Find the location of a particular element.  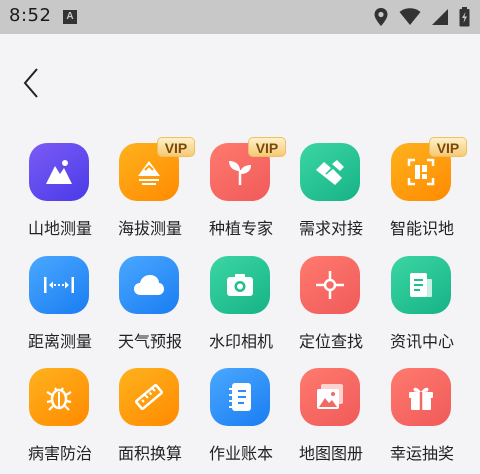

tool-label: 需求对接 is located at coordinates (330, 228).